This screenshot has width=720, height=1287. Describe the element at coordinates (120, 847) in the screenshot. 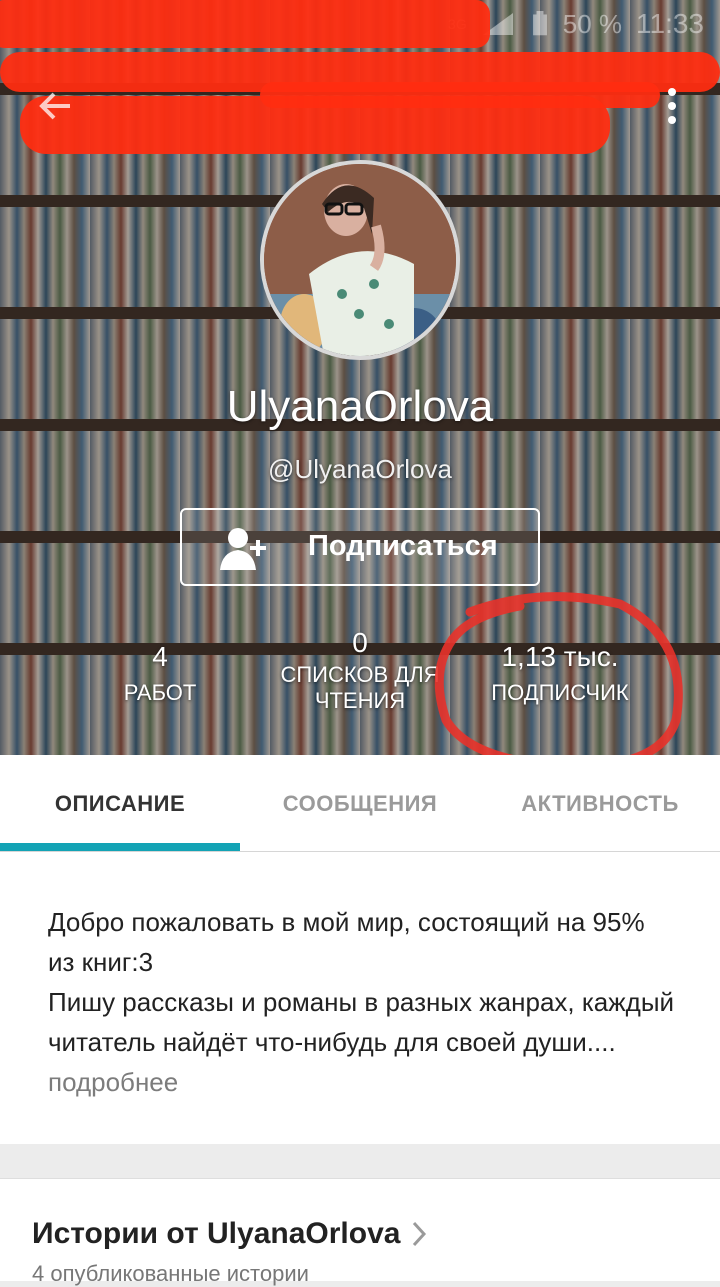

I see `active-tab-indicator` at that location.